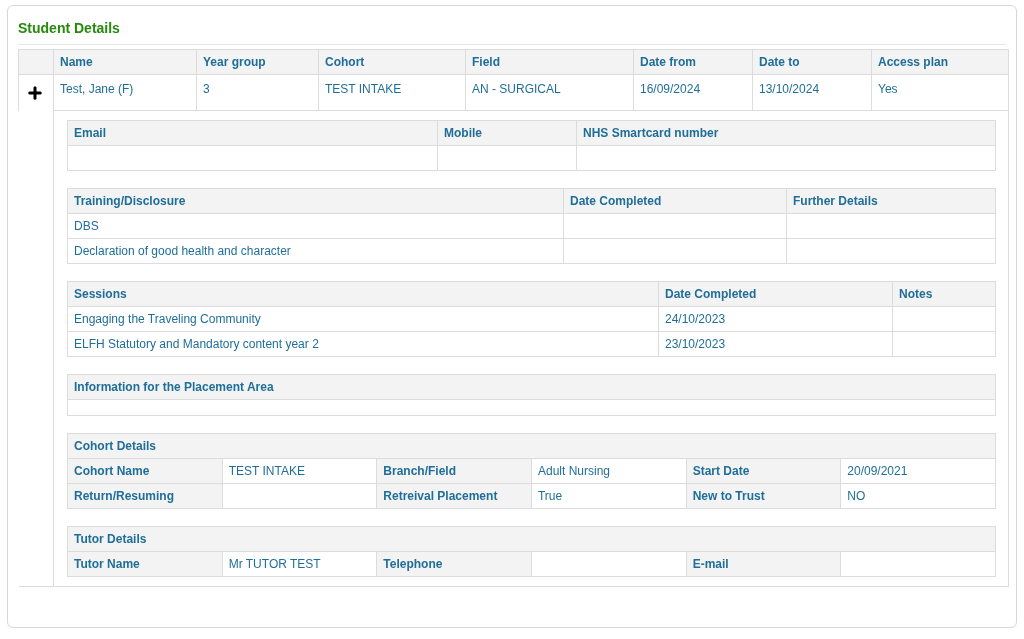 The width and height of the screenshot is (1024, 639). What do you see at coordinates (363, 294) in the screenshot?
I see `column-header: Sessions` at bounding box center [363, 294].